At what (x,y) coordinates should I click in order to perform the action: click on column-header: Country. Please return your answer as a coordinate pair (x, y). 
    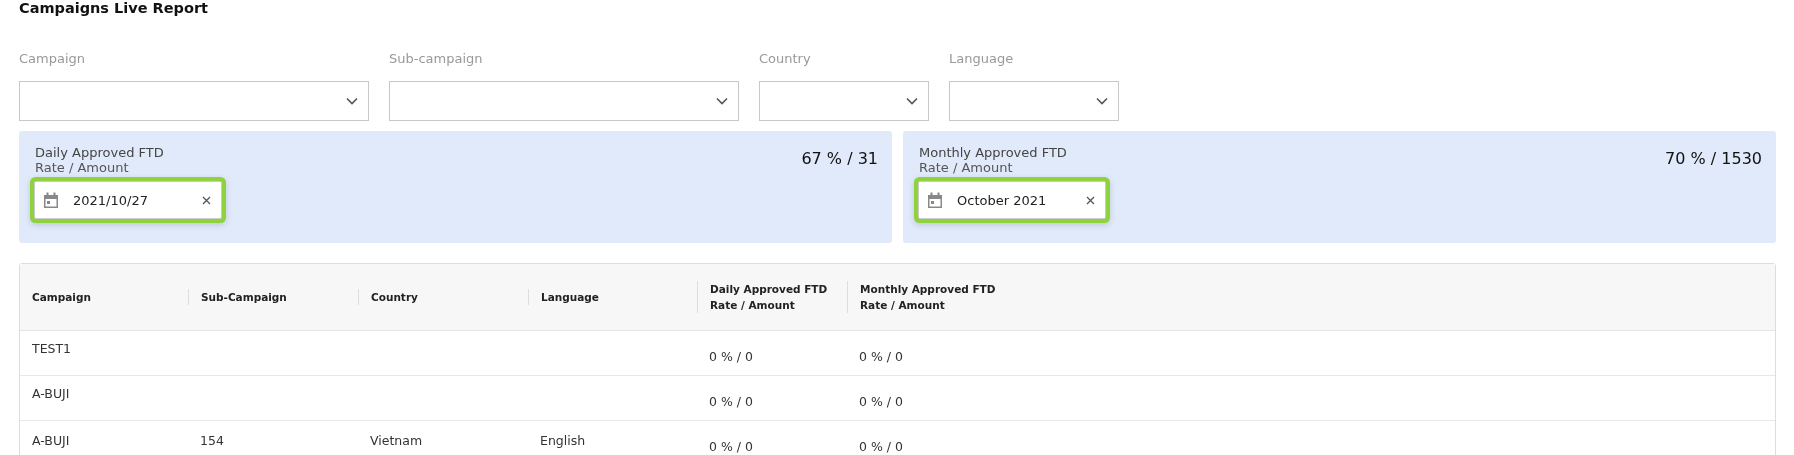
    Looking at the image, I should click on (394, 297).